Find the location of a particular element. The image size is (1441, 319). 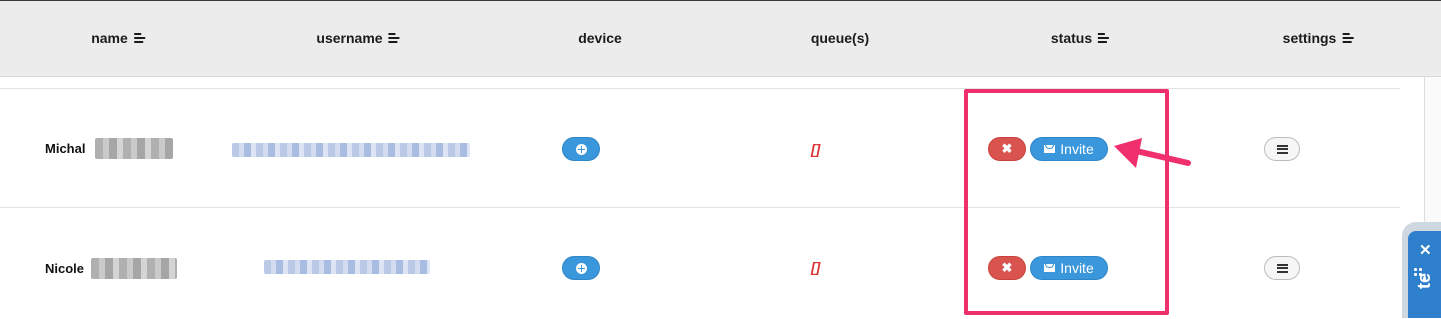

column-header-status: status is located at coordinates (1080, 38).